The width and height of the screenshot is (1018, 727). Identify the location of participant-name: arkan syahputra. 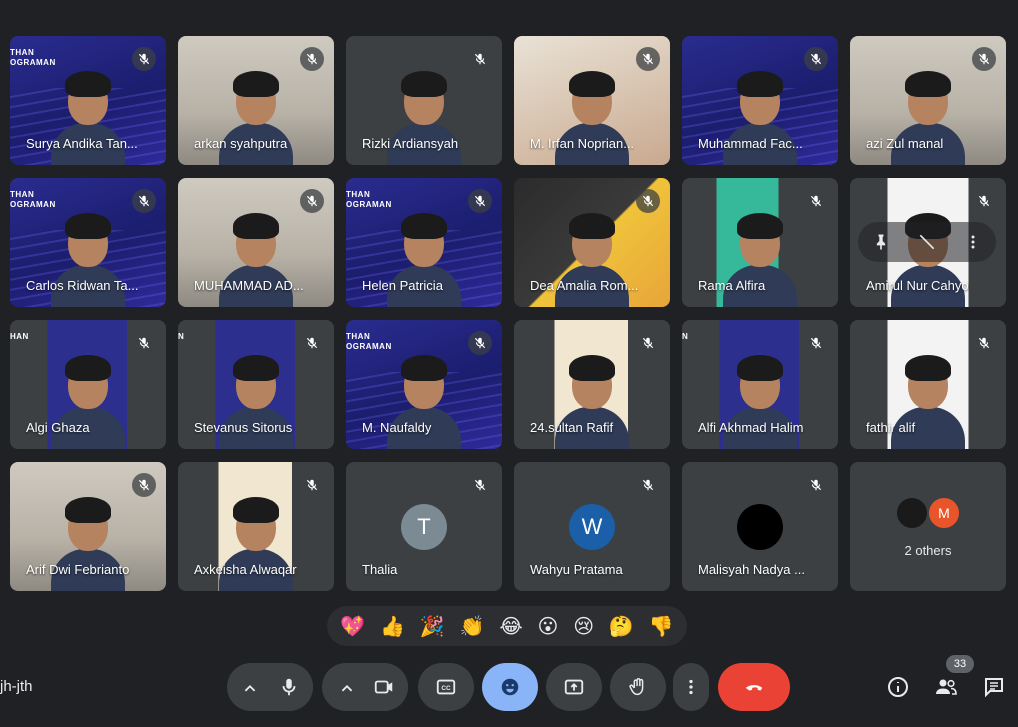
(241, 143).